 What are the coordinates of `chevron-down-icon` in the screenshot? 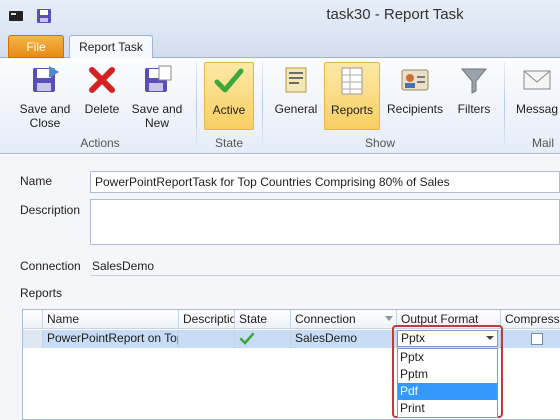 It's located at (490, 338).